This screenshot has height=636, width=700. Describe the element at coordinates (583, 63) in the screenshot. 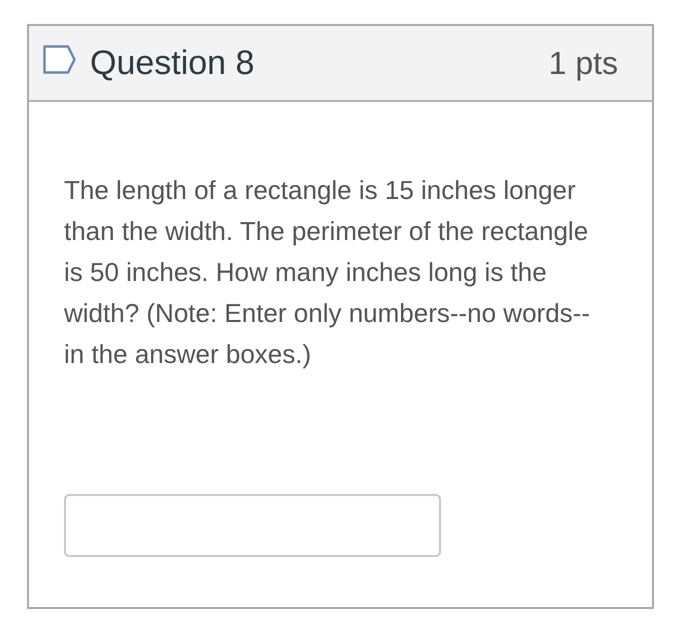

I see `points-label: 1 pts` at that location.